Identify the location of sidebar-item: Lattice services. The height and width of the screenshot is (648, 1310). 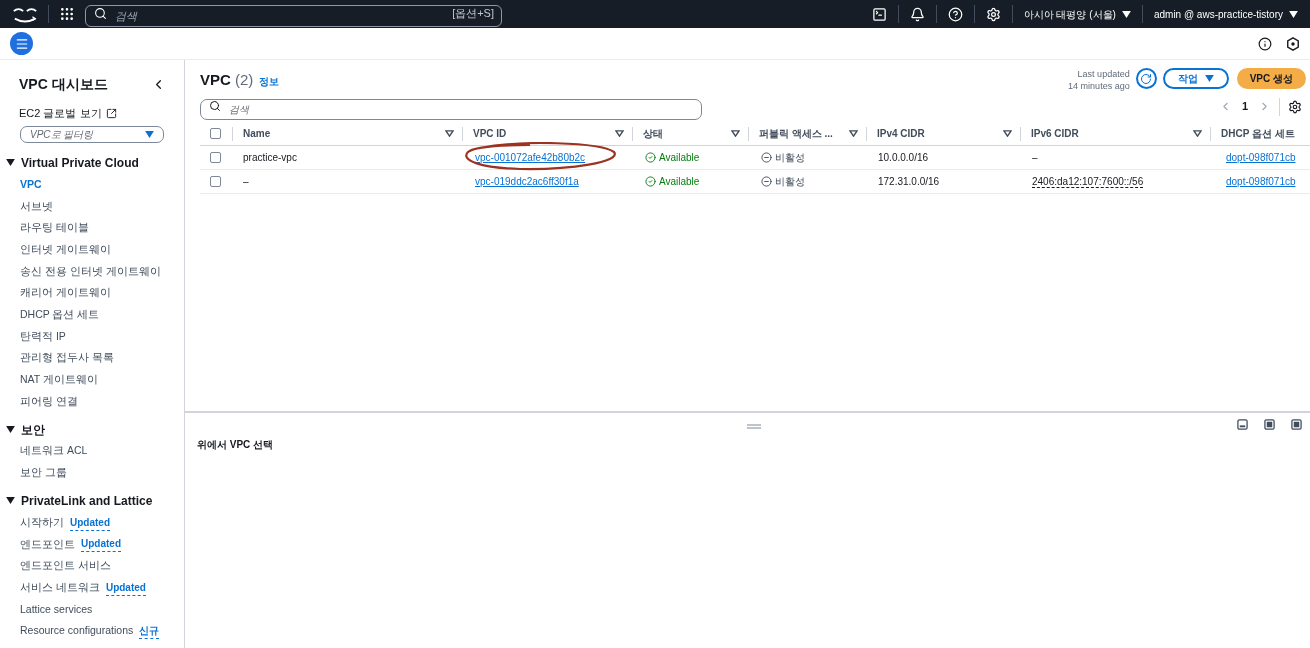
(56, 609).